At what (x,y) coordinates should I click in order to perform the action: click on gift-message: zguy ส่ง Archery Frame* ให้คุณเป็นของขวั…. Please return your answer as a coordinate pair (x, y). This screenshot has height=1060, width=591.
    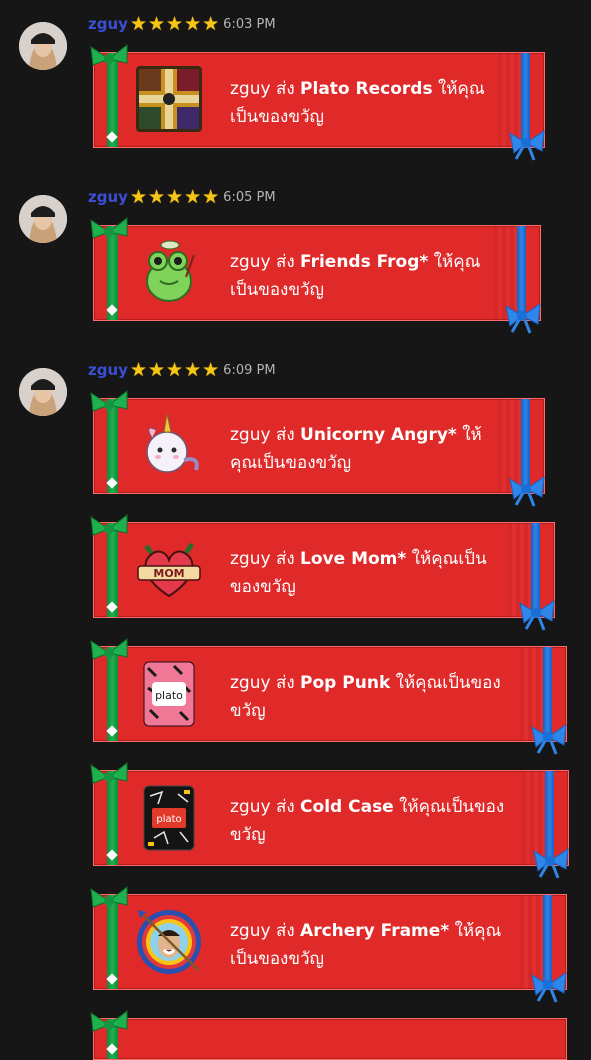
    Looking at the image, I should click on (366, 945).